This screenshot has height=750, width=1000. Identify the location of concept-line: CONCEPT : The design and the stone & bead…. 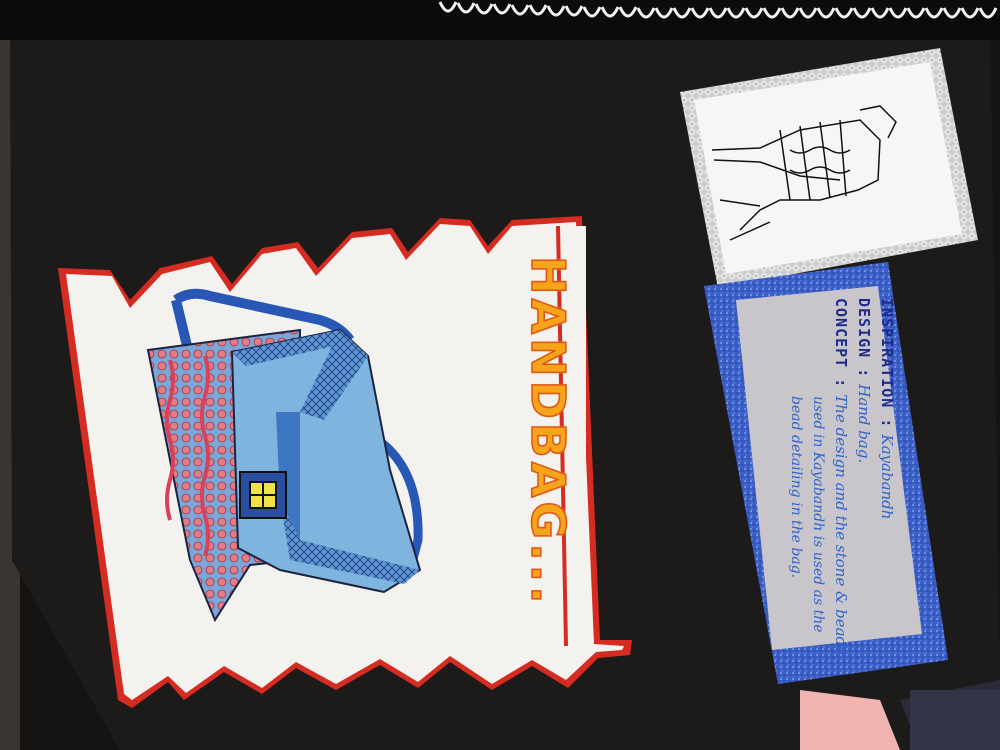
(840, 476).